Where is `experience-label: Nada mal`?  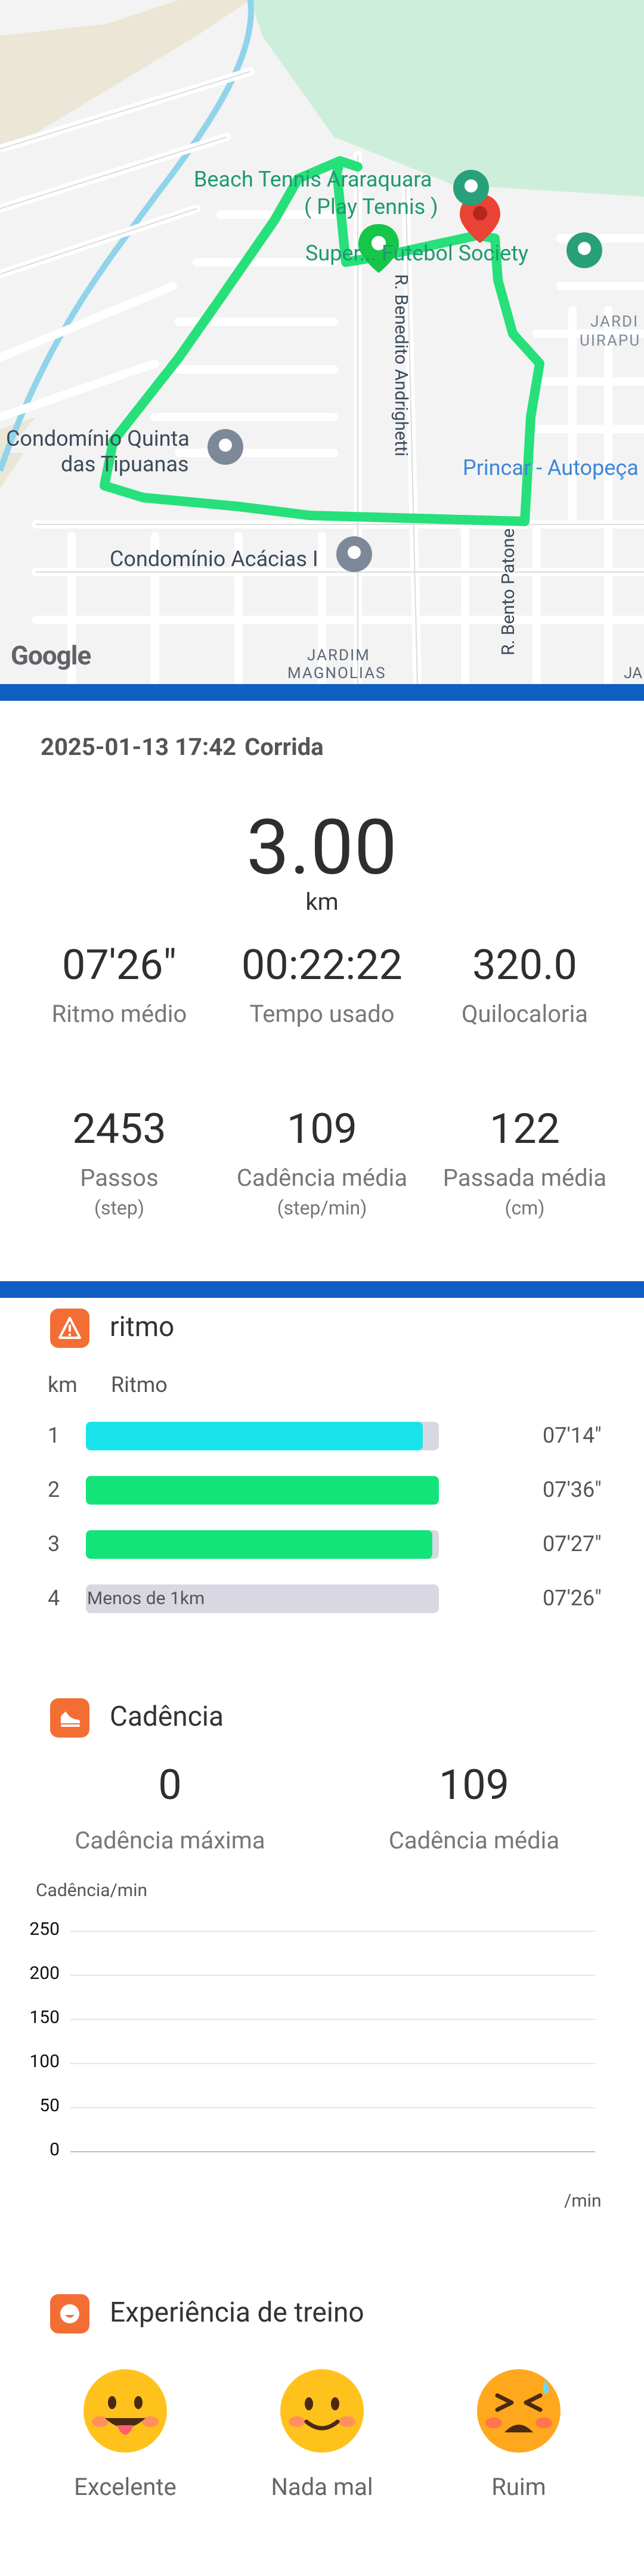
experience-label: Nada mal is located at coordinates (322, 2487).